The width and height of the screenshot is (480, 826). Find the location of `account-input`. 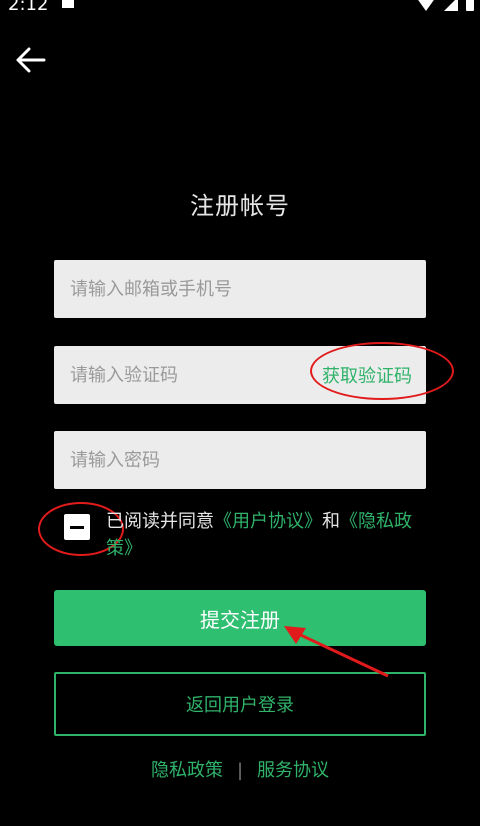

account-input is located at coordinates (240, 289).